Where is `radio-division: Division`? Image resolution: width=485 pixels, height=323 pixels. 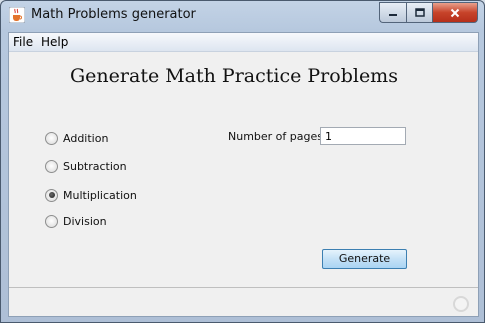 radio-division: Division is located at coordinates (76, 221).